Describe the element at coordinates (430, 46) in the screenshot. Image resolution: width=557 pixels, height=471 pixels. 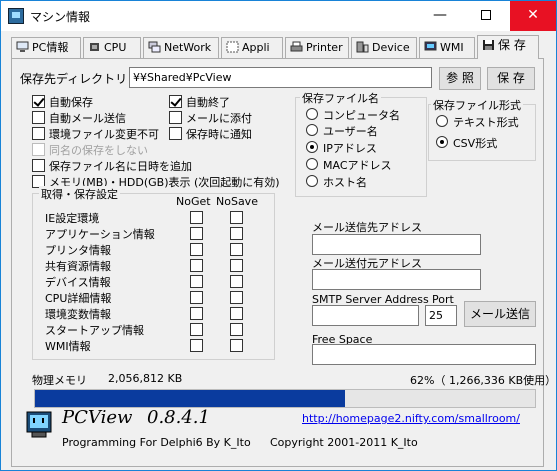
I see `wmi-icon` at that location.